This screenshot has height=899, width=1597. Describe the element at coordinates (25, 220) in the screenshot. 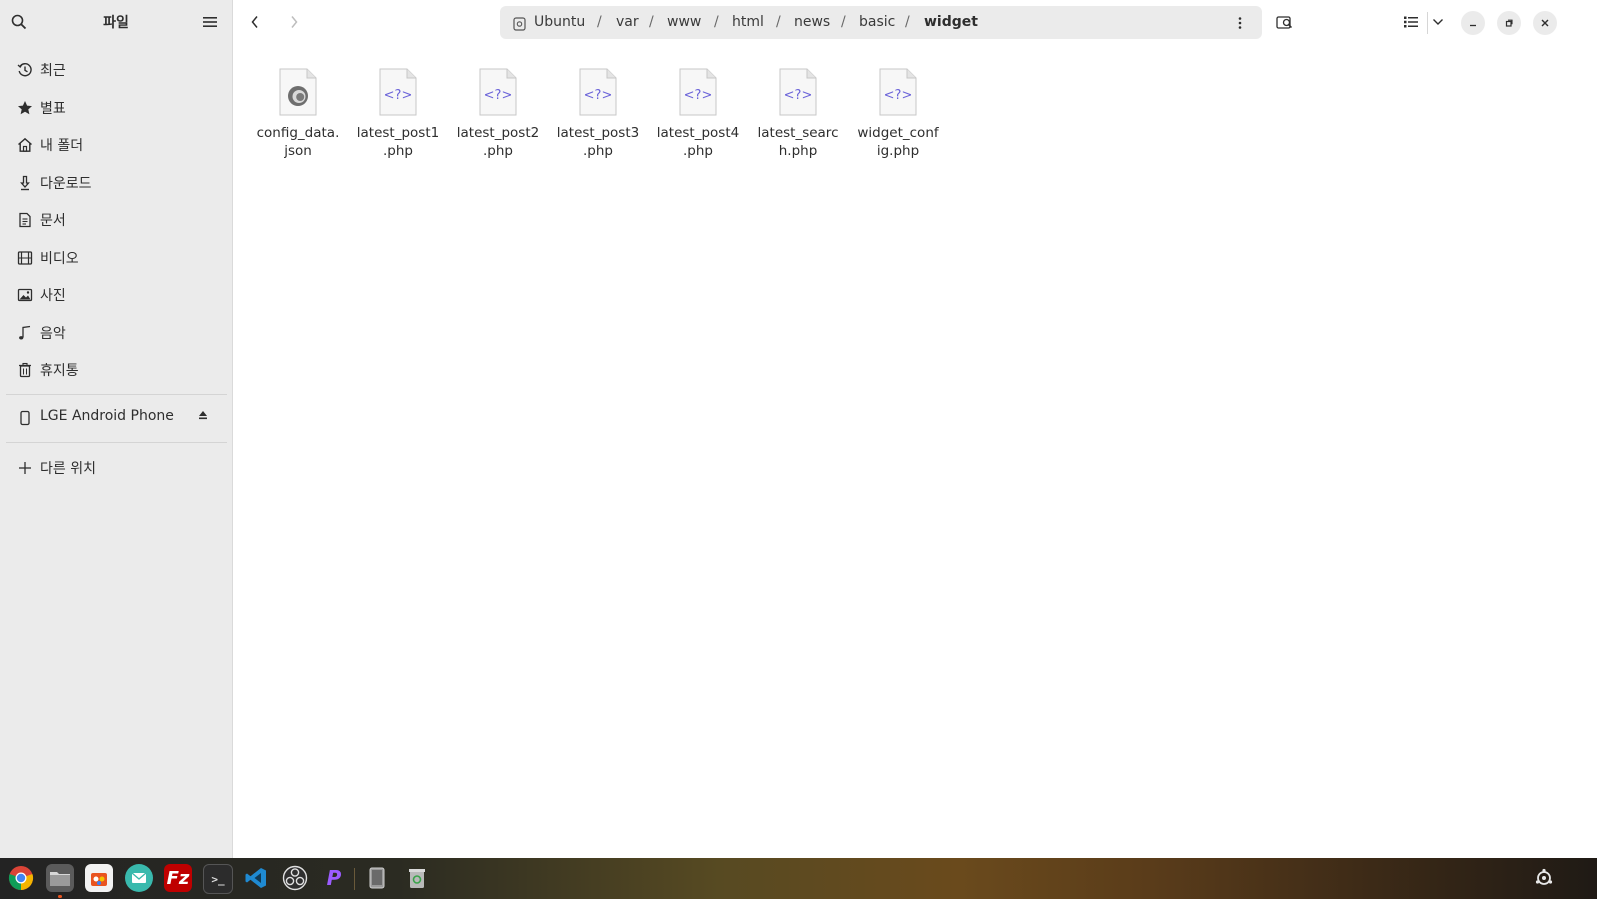

I see `document-icon` at that location.